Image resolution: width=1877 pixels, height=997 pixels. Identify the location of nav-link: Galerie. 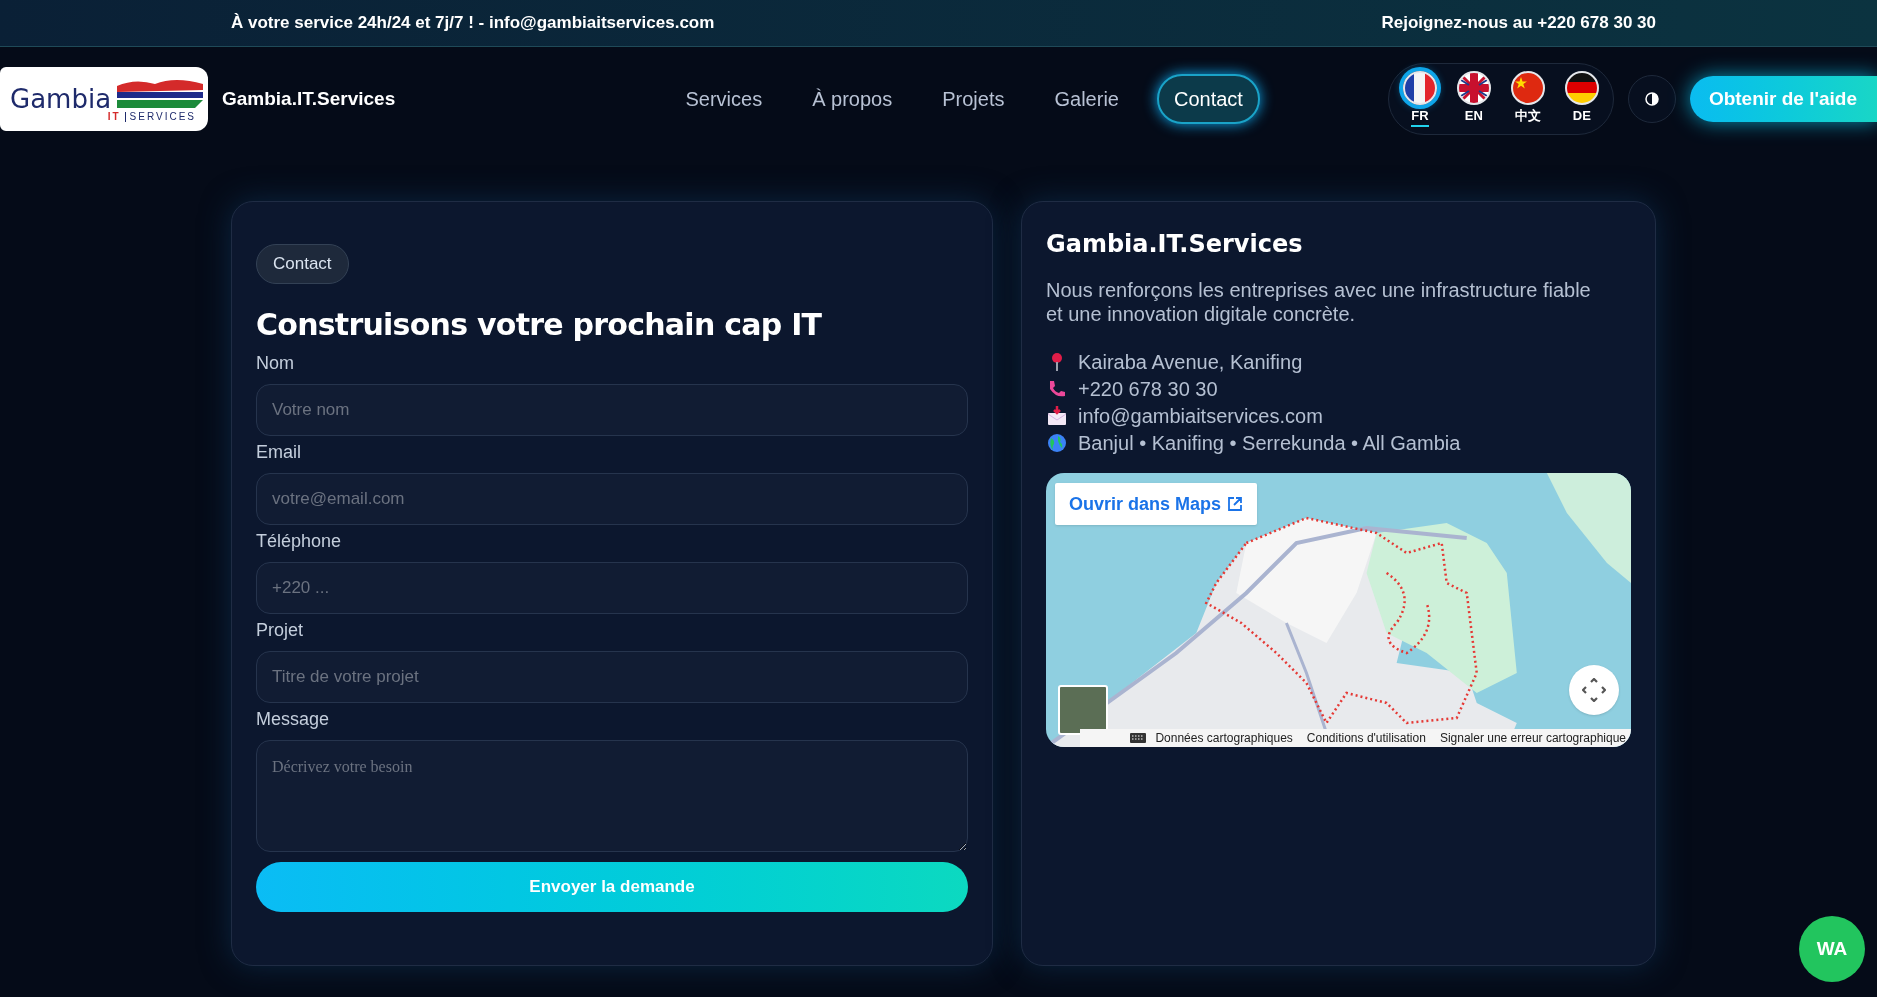
(1086, 99).